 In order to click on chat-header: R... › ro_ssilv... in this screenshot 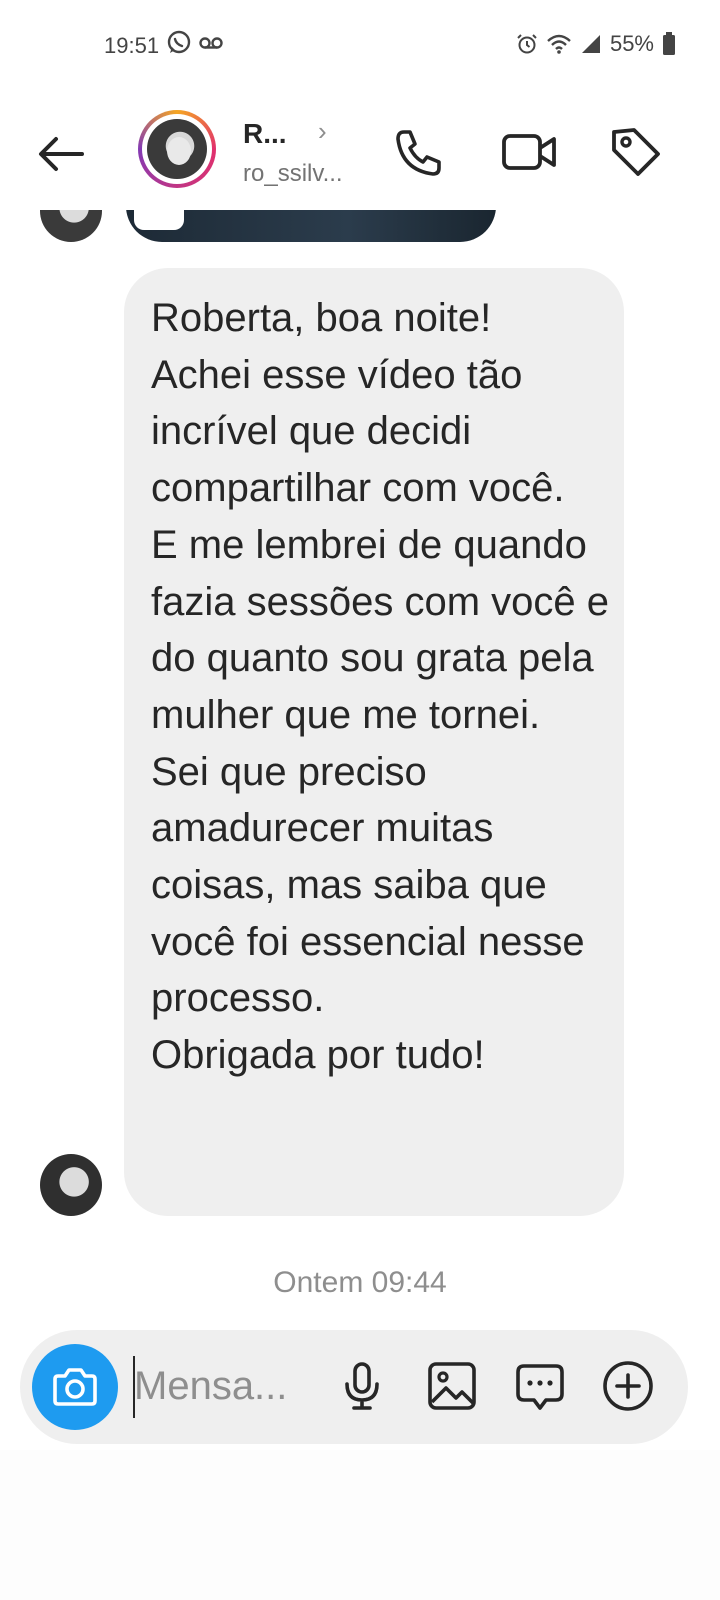, I will do `click(360, 155)`.